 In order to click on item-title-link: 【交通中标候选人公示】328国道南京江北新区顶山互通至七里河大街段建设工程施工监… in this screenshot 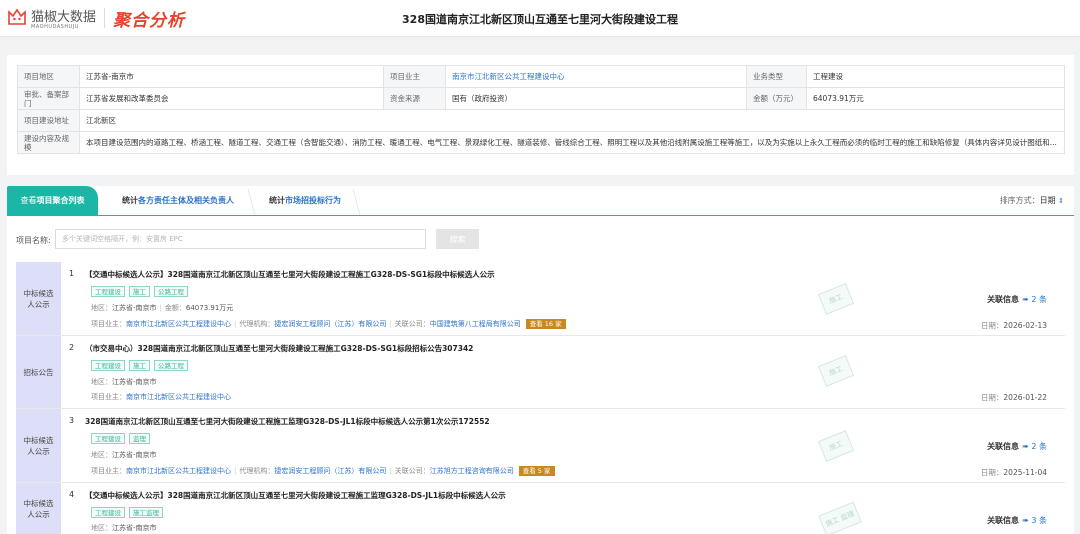, I will do `click(295, 495)`.